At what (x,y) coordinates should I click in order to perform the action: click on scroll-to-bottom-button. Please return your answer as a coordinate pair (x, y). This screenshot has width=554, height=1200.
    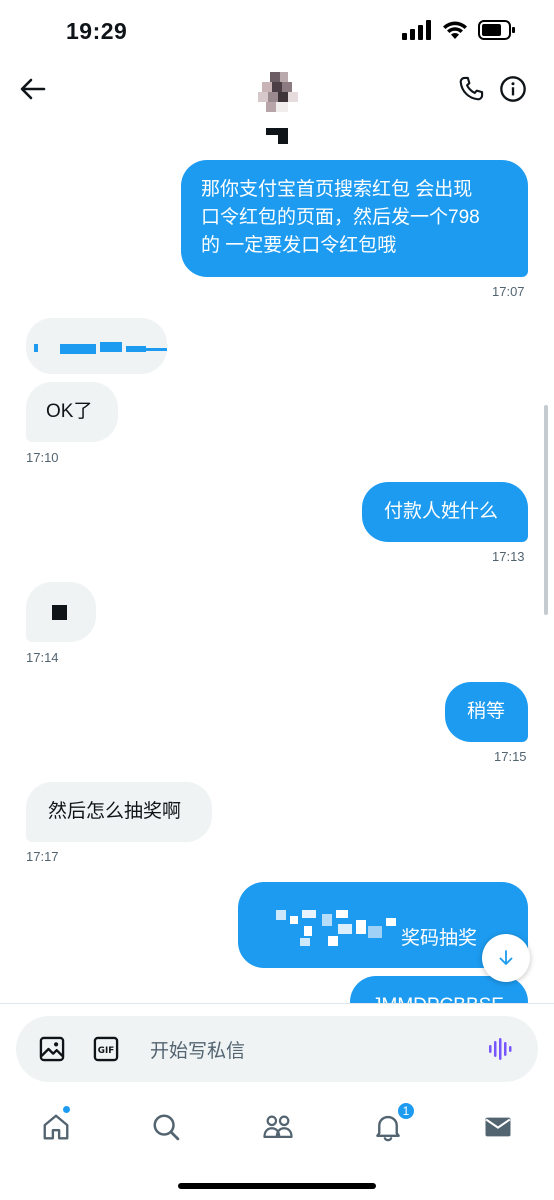
    Looking at the image, I should click on (506, 958).